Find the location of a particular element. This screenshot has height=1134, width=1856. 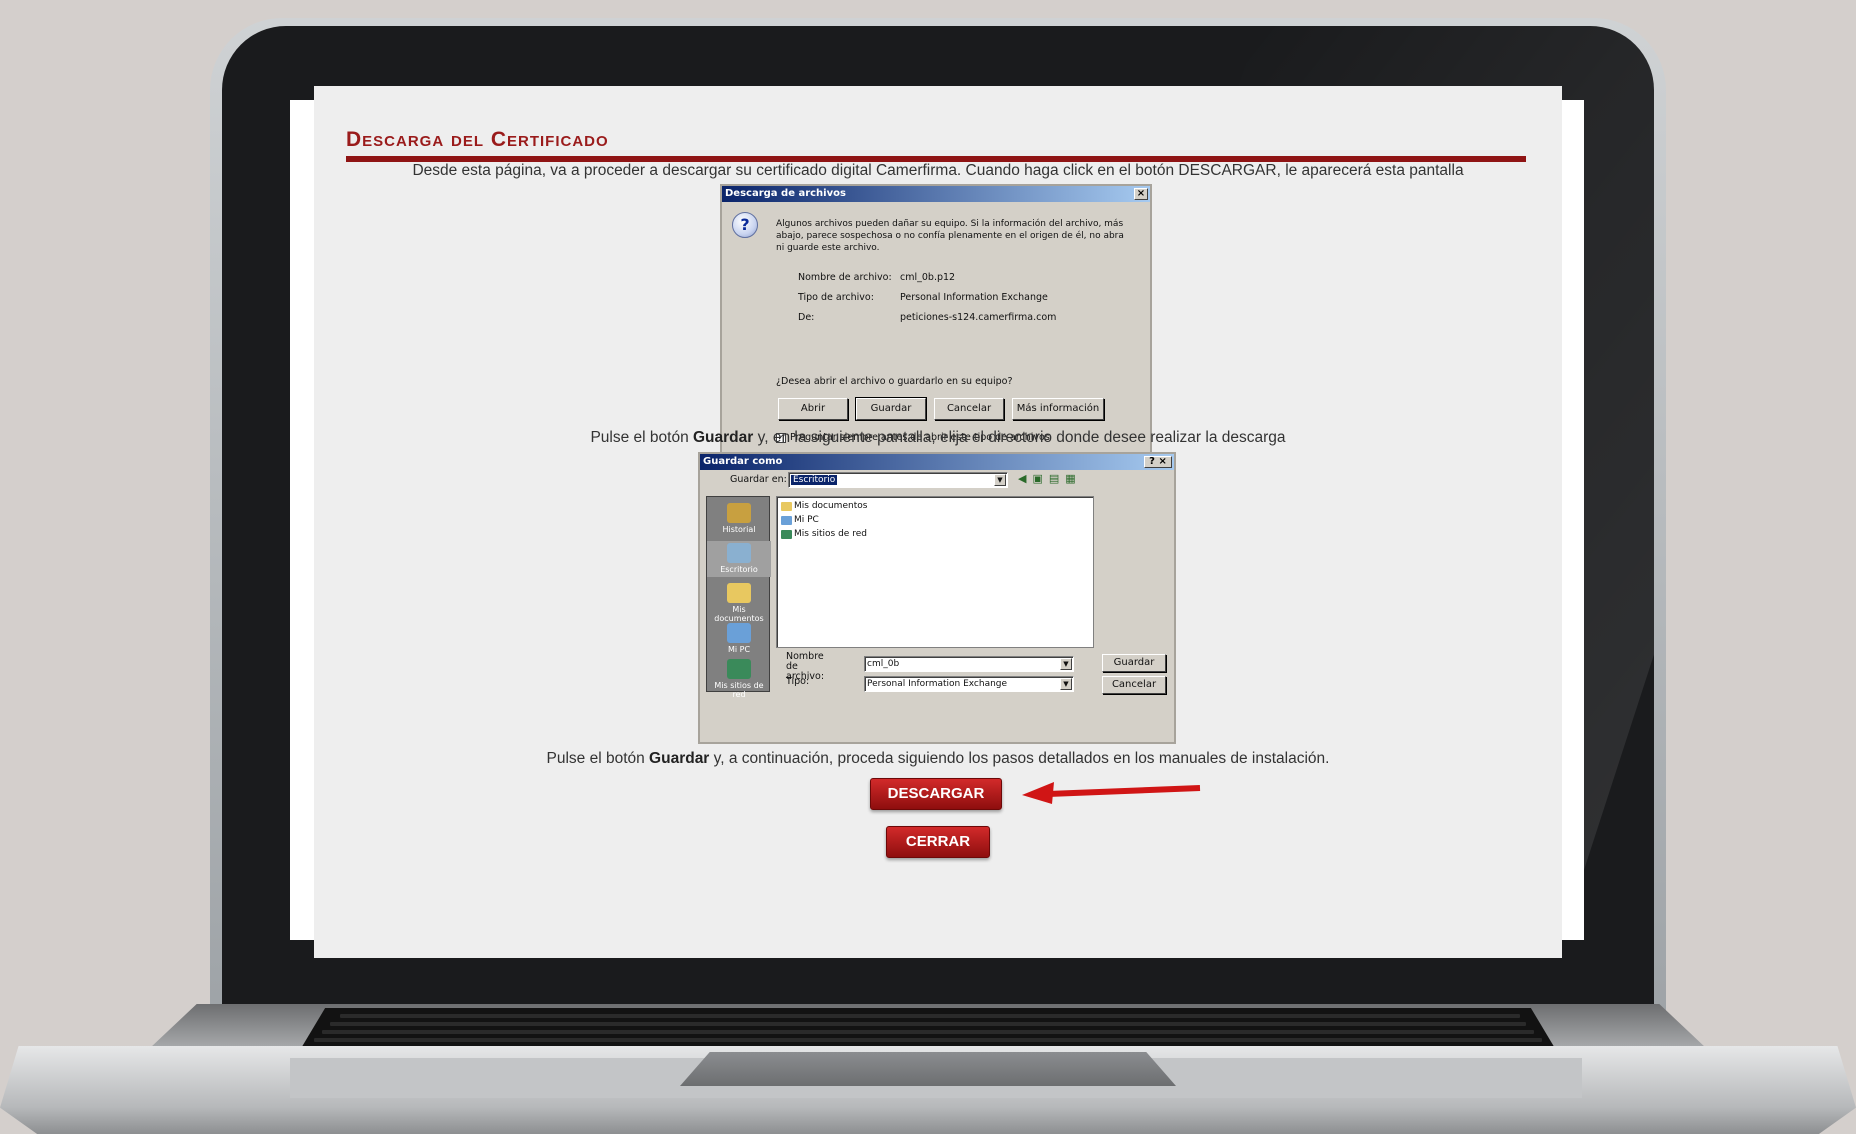

desktop-icon is located at coordinates (739, 553).